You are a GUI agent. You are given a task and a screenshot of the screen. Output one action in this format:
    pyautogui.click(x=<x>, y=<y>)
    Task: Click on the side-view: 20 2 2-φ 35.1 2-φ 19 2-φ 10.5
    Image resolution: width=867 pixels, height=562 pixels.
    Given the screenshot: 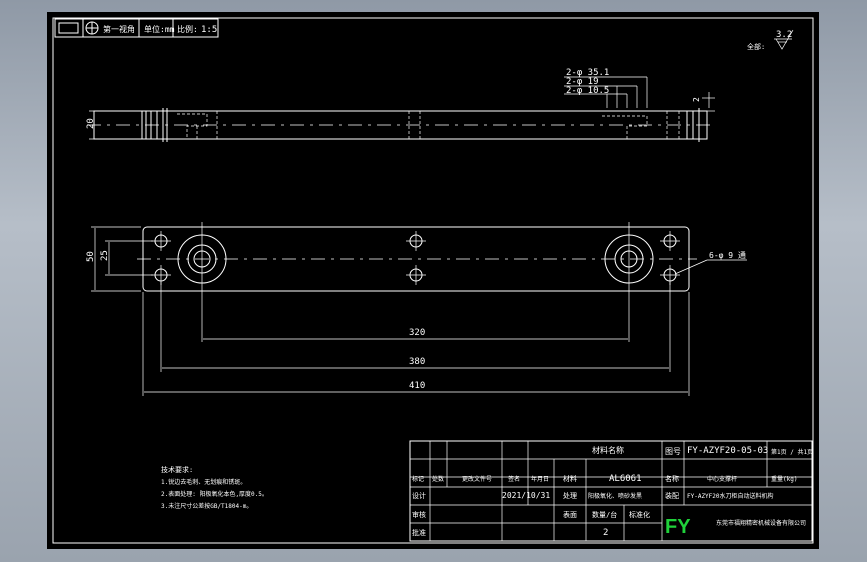 What is the action you would take?
    pyautogui.click(x=400, y=105)
    